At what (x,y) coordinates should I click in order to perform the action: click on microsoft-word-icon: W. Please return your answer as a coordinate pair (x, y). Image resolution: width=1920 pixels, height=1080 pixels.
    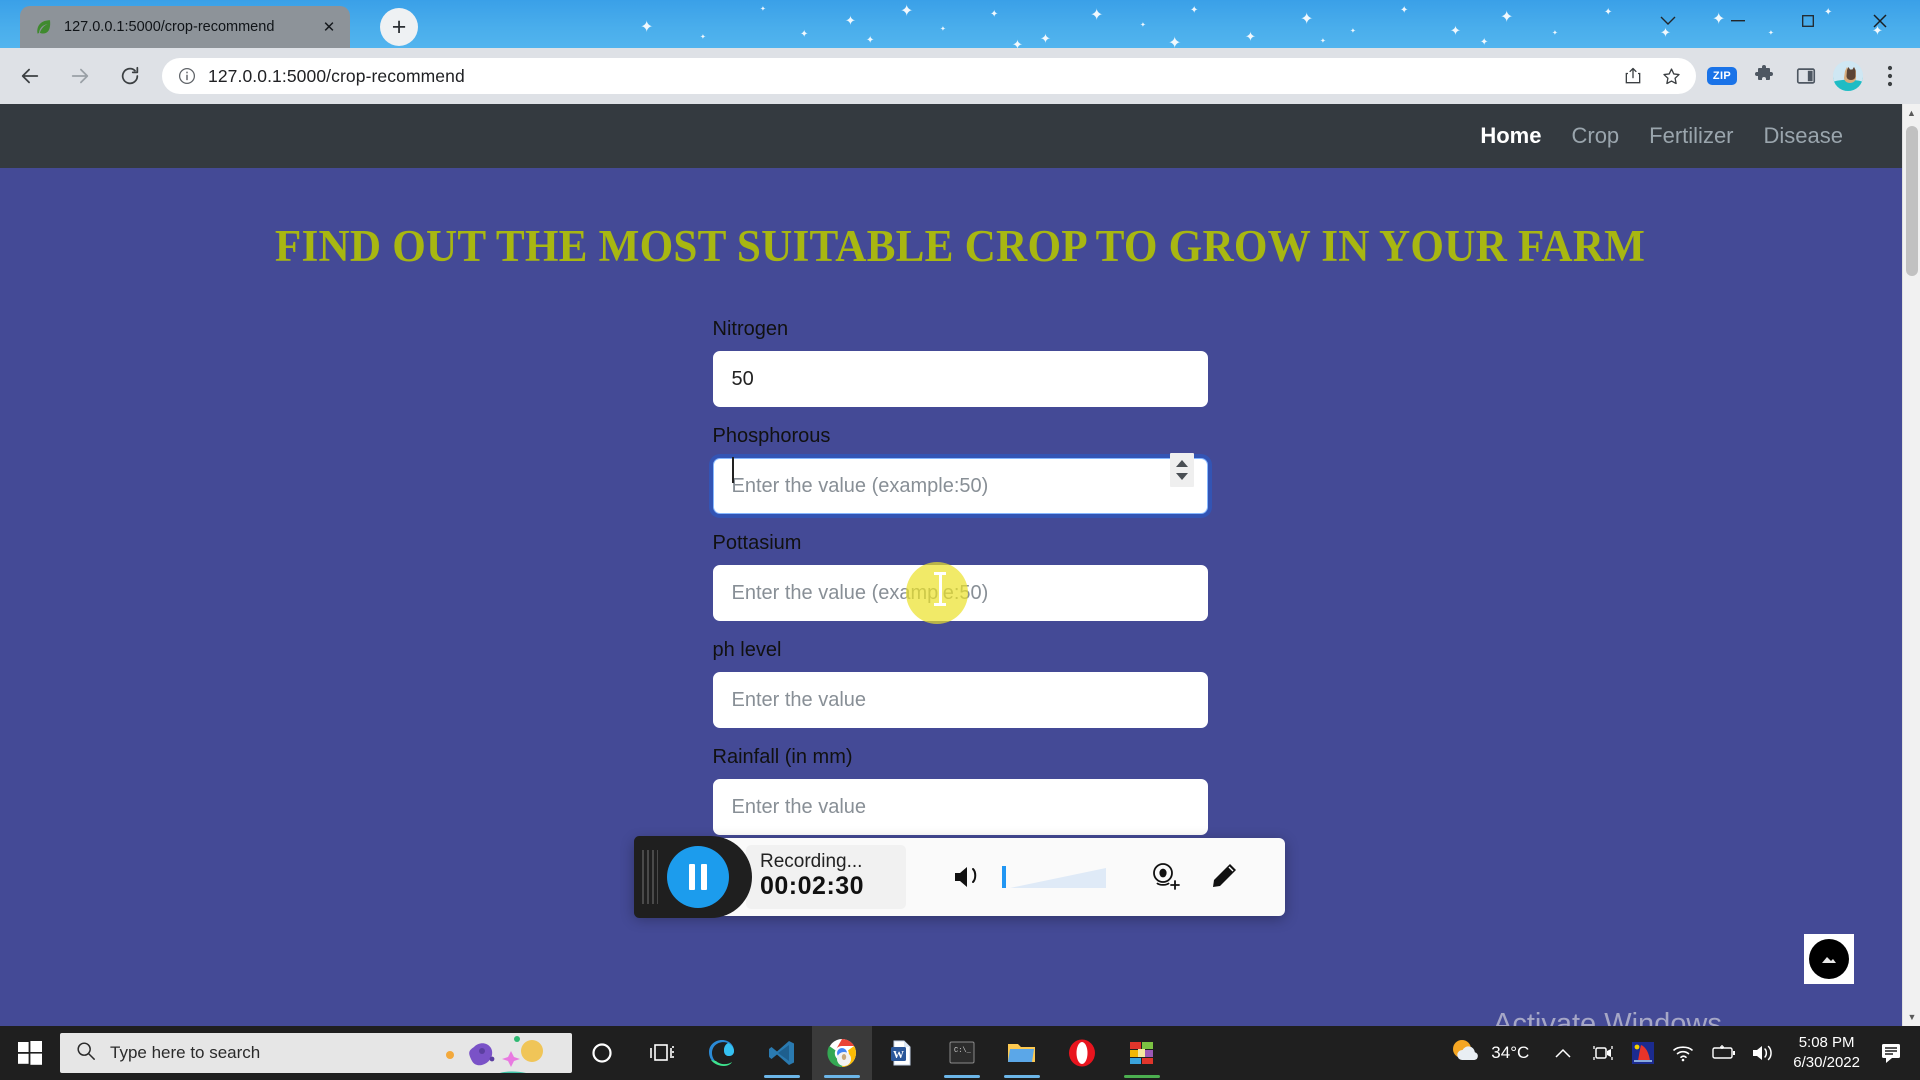
    Looking at the image, I should click on (902, 1053).